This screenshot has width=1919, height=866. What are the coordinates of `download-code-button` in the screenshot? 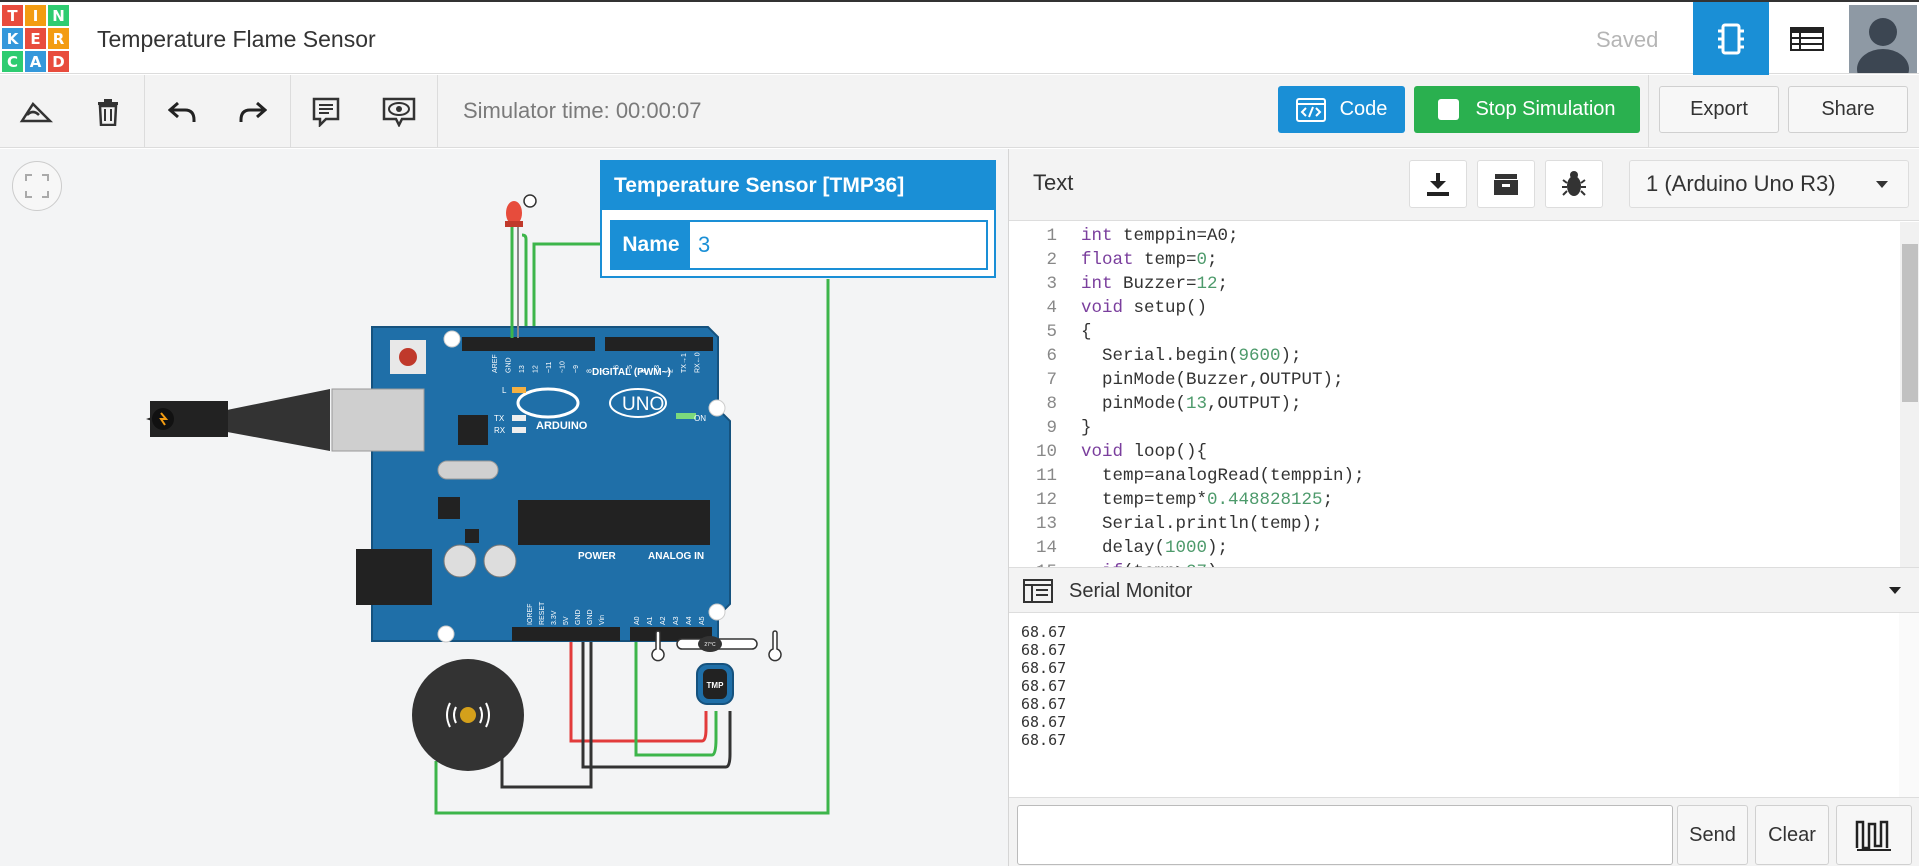 It's located at (1438, 184).